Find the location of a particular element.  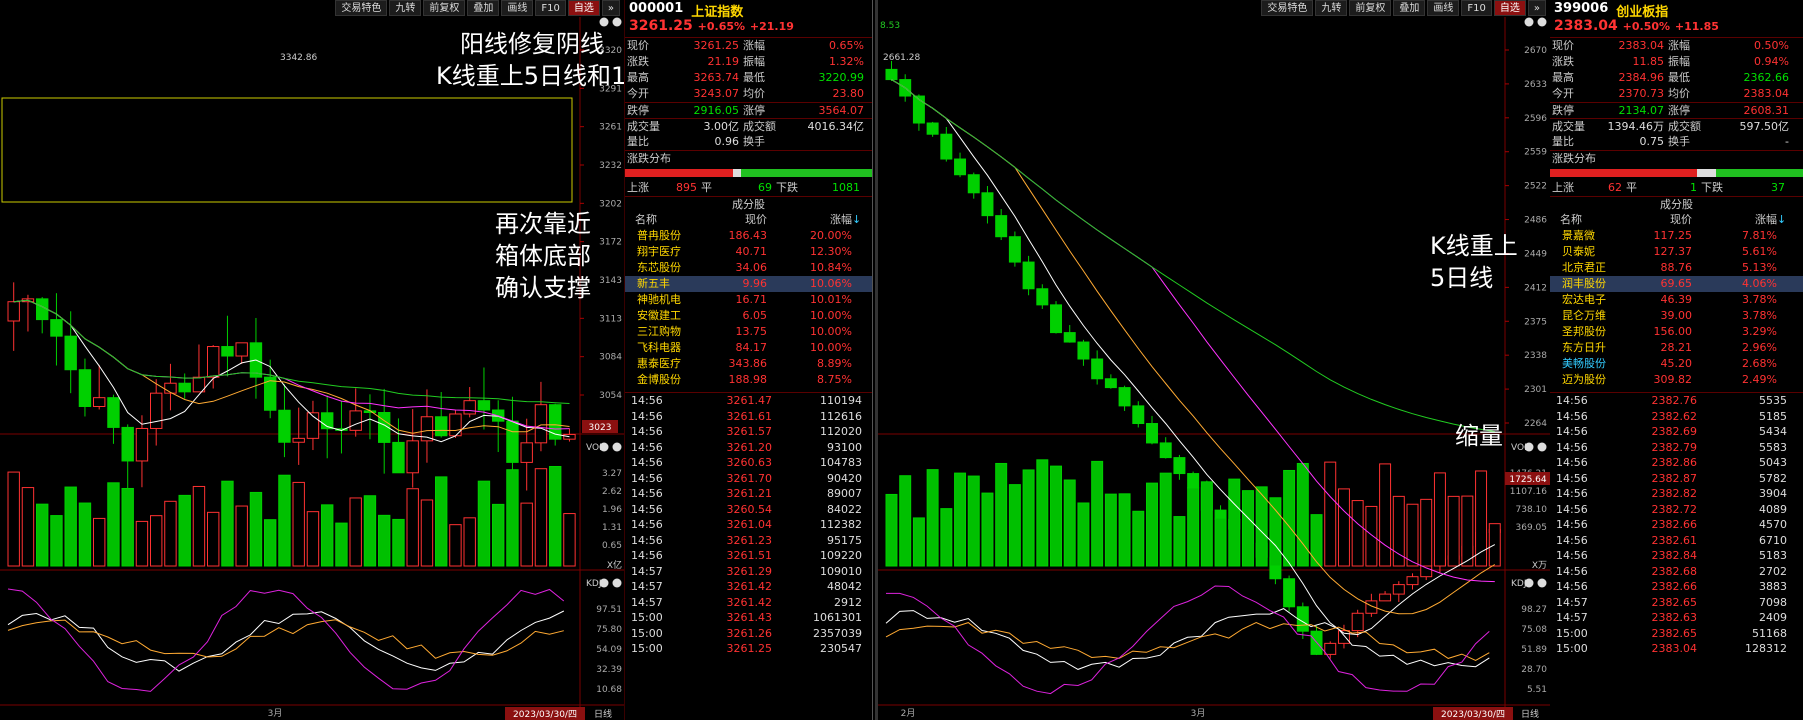

component-row: 昆仑万维 39.00 3.78% is located at coordinates (1676, 316).